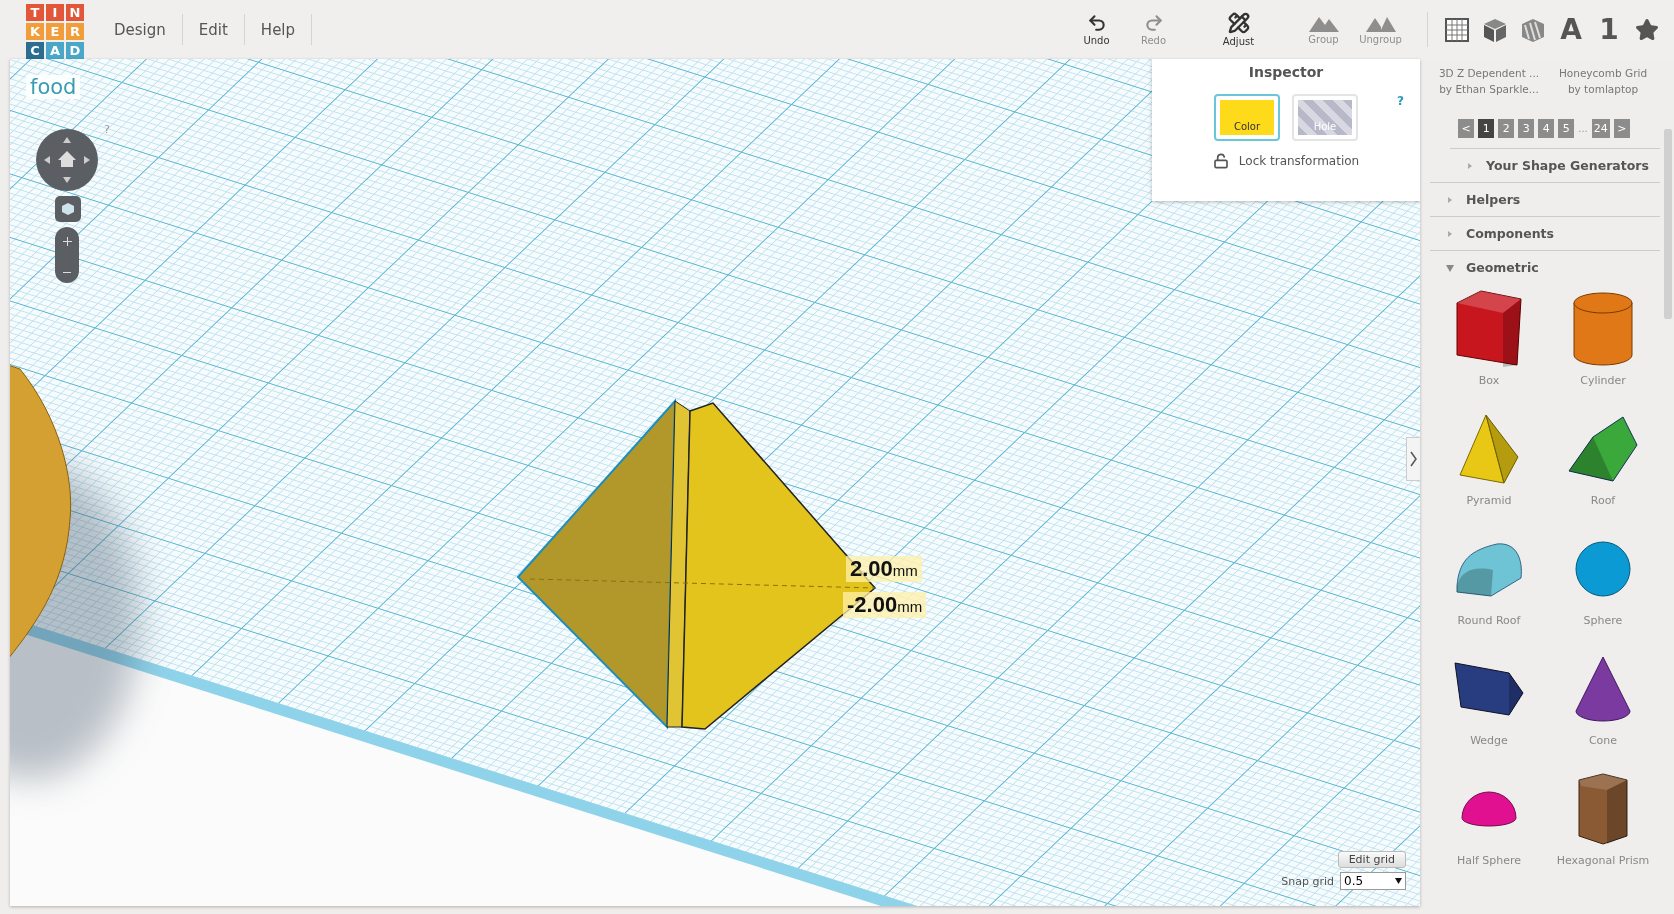 This screenshot has height=914, width=1674. What do you see at coordinates (885, 605) in the screenshot?
I see `dimension-label: -2.00mm` at bounding box center [885, 605].